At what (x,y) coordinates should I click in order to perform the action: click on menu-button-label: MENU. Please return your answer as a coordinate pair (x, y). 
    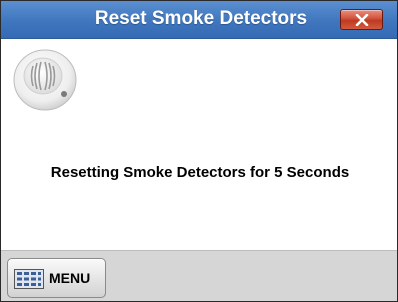
    Looking at the image, I should click on (70, 278).